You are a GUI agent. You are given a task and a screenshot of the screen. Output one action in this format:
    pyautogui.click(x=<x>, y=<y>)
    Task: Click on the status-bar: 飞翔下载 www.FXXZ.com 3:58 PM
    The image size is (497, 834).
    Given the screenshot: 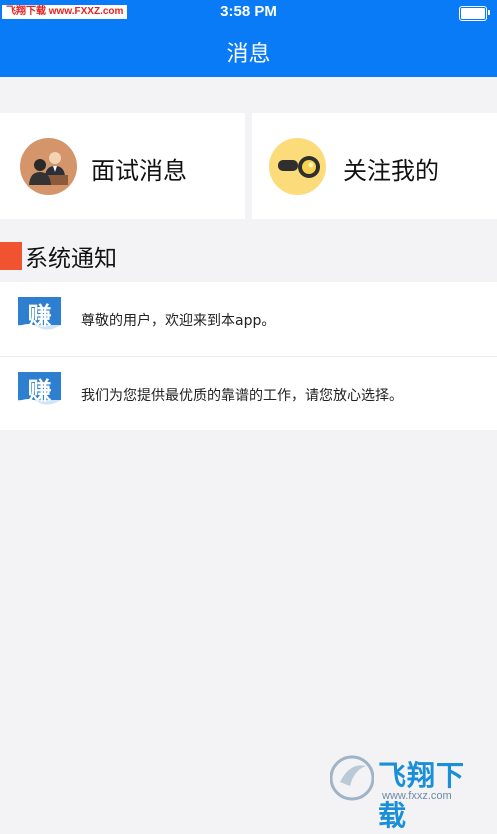 What is the action you would take?
    pyautogui.click(x=248, y=13)
    